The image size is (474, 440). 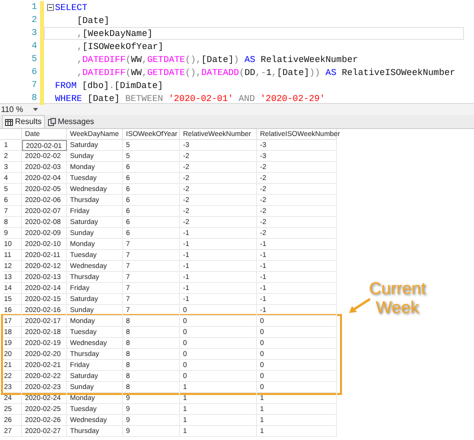 What do you see at coordinates (190, 99) in the screenshot?
I see `code-line: WHERE [Date] BETWEEN '2020-02-01' AND '2020-02-29'` at bounding box center [190, 99].